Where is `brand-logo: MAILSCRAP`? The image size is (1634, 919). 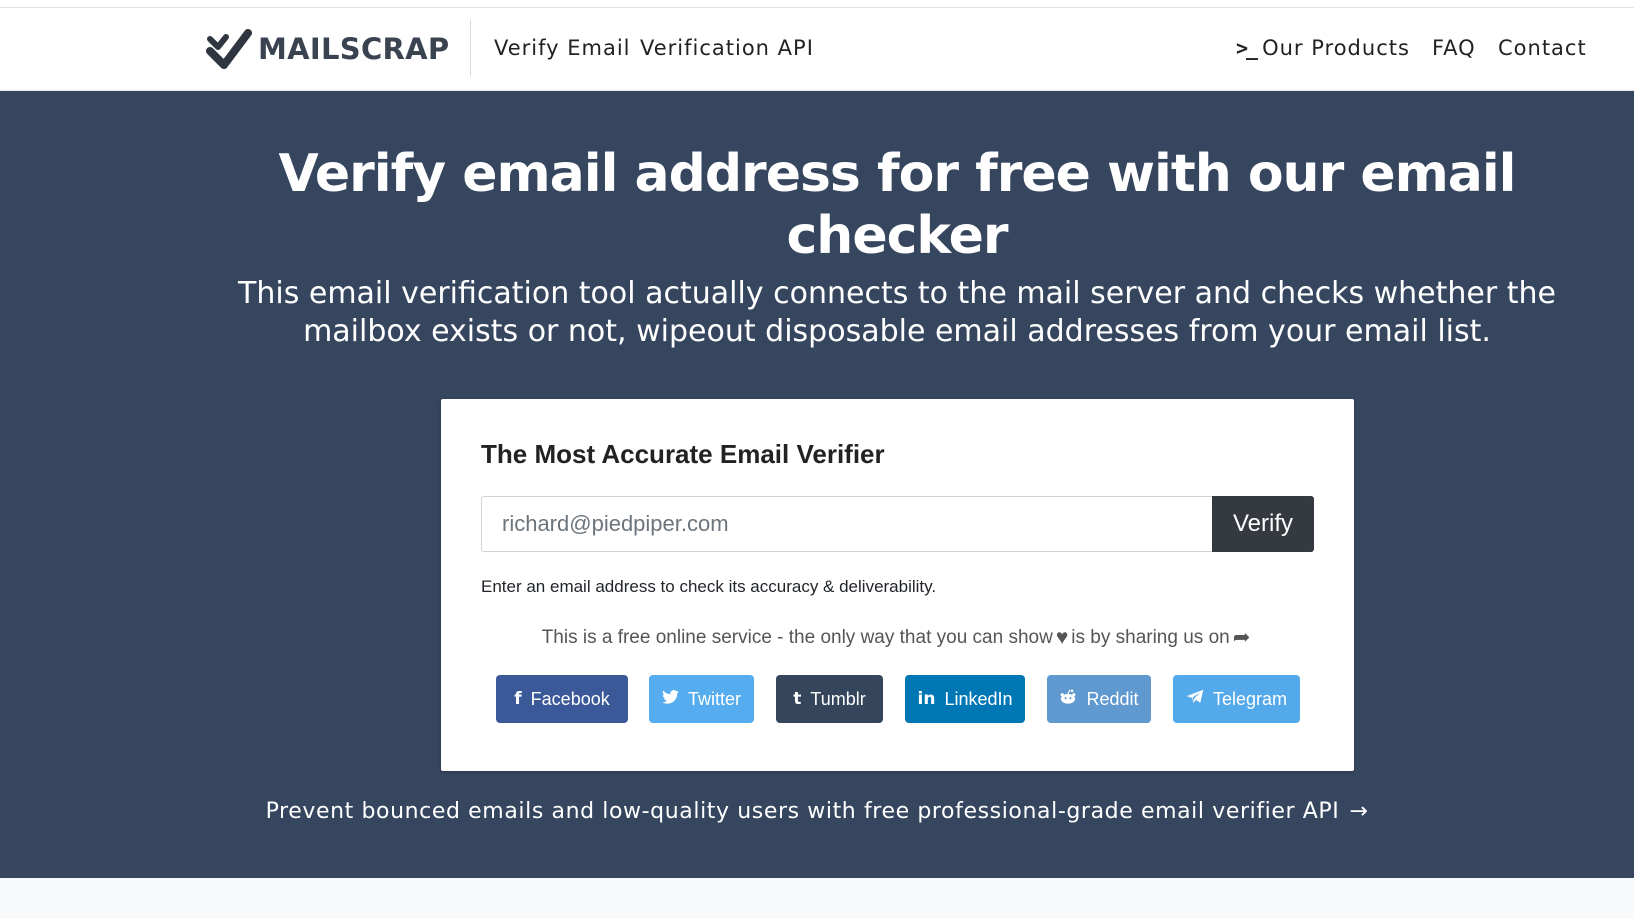
brand-logo: MAILSCRAP is located at coordinates (326, 49).